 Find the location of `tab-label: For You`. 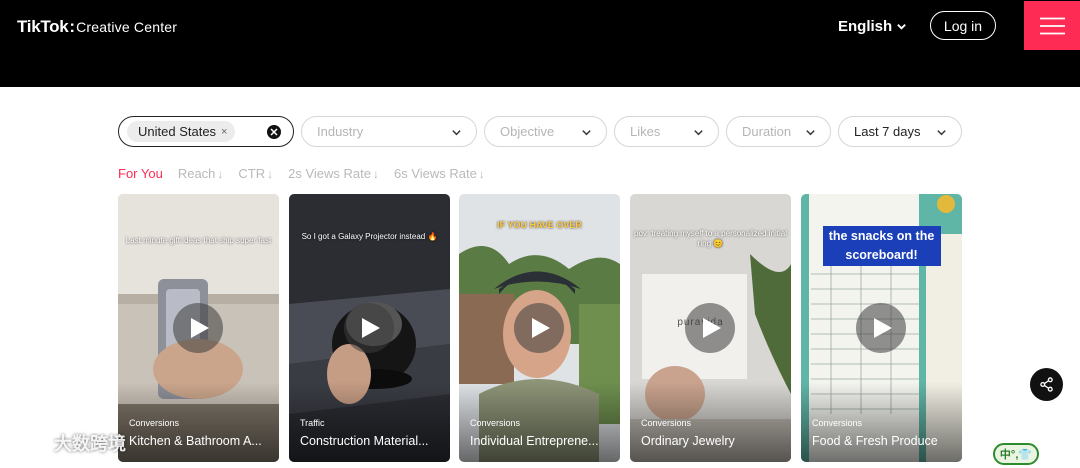

tab-label: For You is located at coordinates (140, 173).